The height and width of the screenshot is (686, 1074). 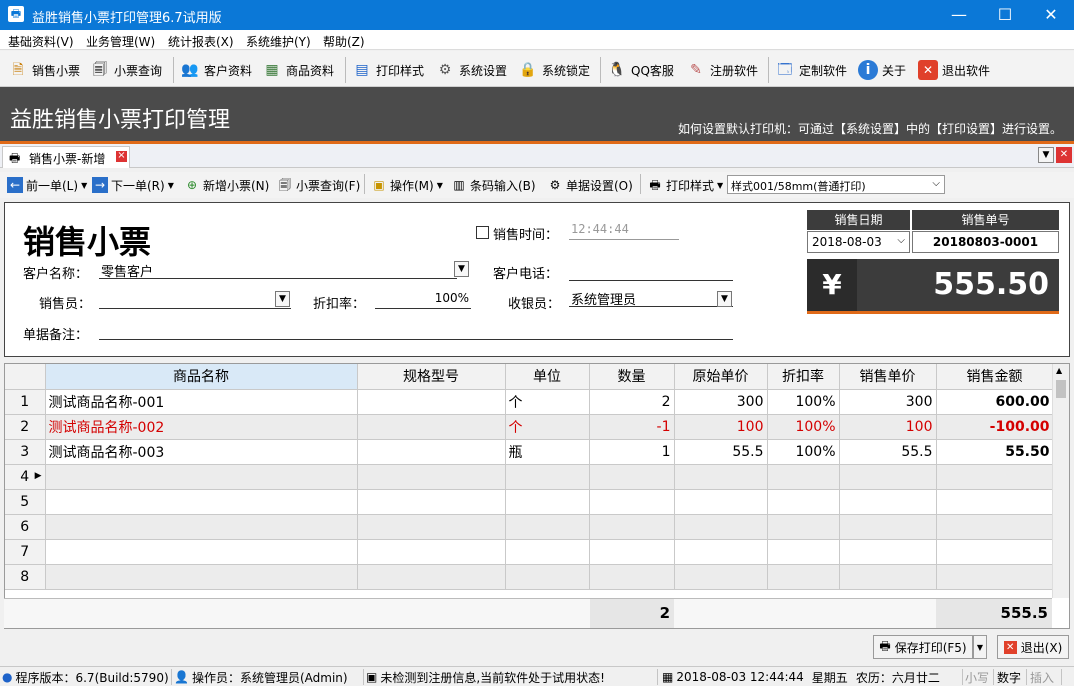 What do you see at coordinates (995, 377) in the screenshot?
I see `col-header-amount: 销售金额` at bounding box center [995, 377].